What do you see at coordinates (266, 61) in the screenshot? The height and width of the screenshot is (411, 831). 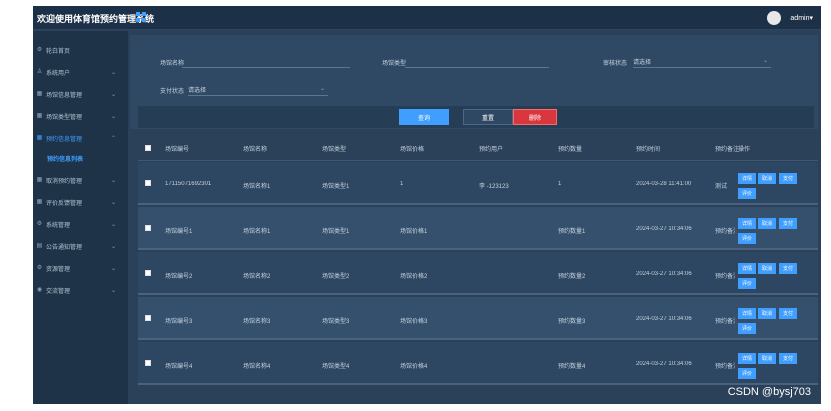 I see `venue-name-input` at bounding box center [266, 61].